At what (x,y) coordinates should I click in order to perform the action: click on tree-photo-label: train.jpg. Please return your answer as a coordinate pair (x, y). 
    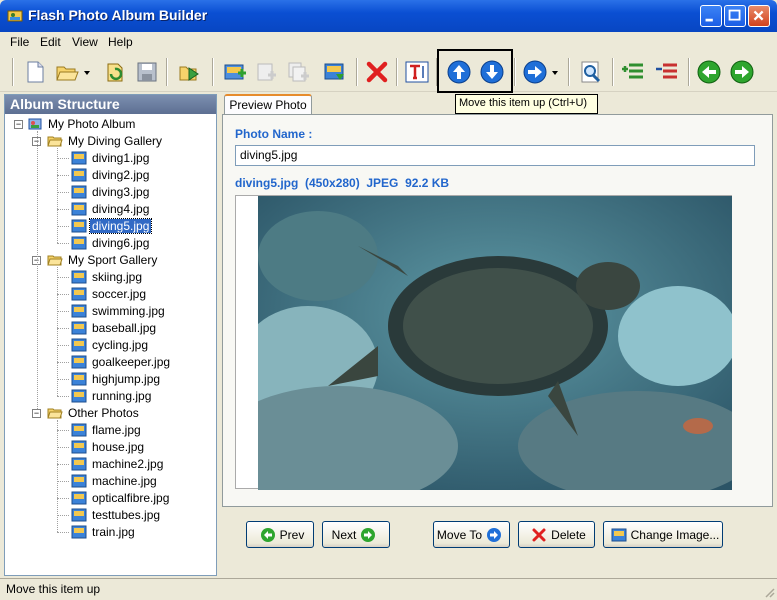
    Looking at the image, I should click on (113, 531).